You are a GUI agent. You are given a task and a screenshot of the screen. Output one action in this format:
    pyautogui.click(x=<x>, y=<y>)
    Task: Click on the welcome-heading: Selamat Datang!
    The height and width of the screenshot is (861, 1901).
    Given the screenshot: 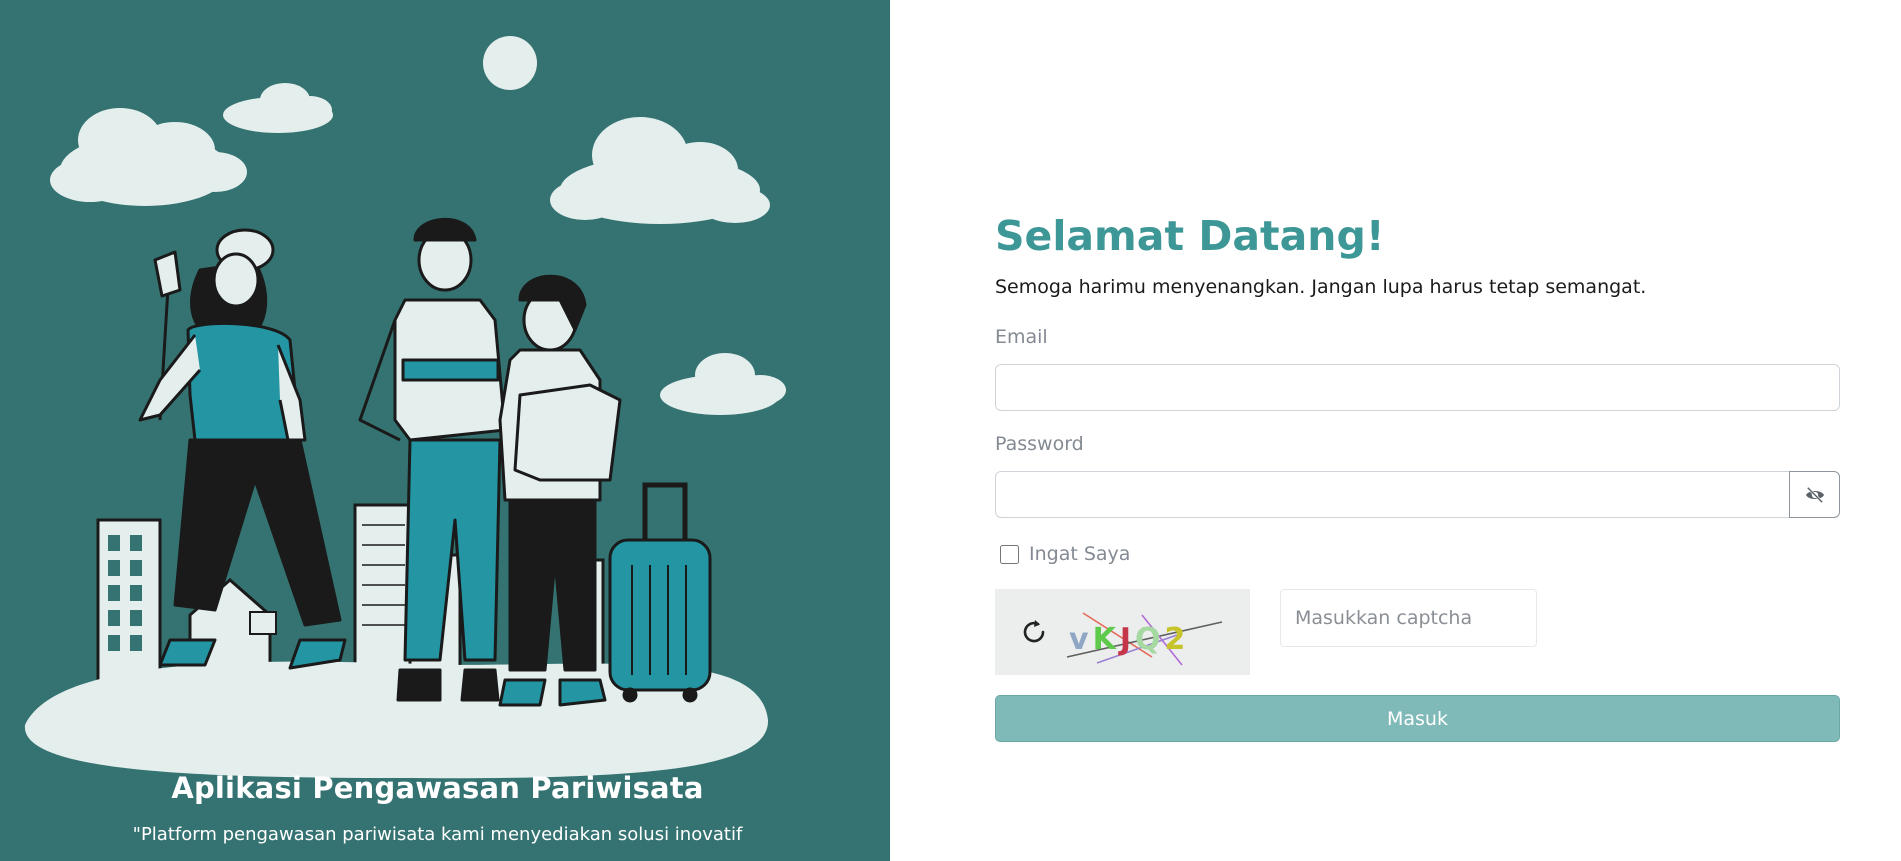 What is the action you would take?
    pyautogui.click(x=1190, y=236)
    